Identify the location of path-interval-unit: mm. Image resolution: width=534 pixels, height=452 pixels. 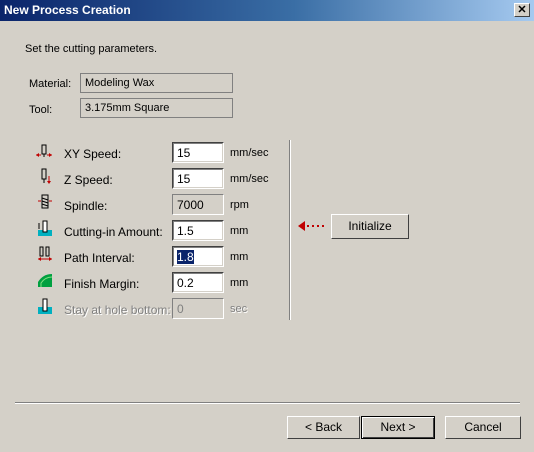
(239, 257).